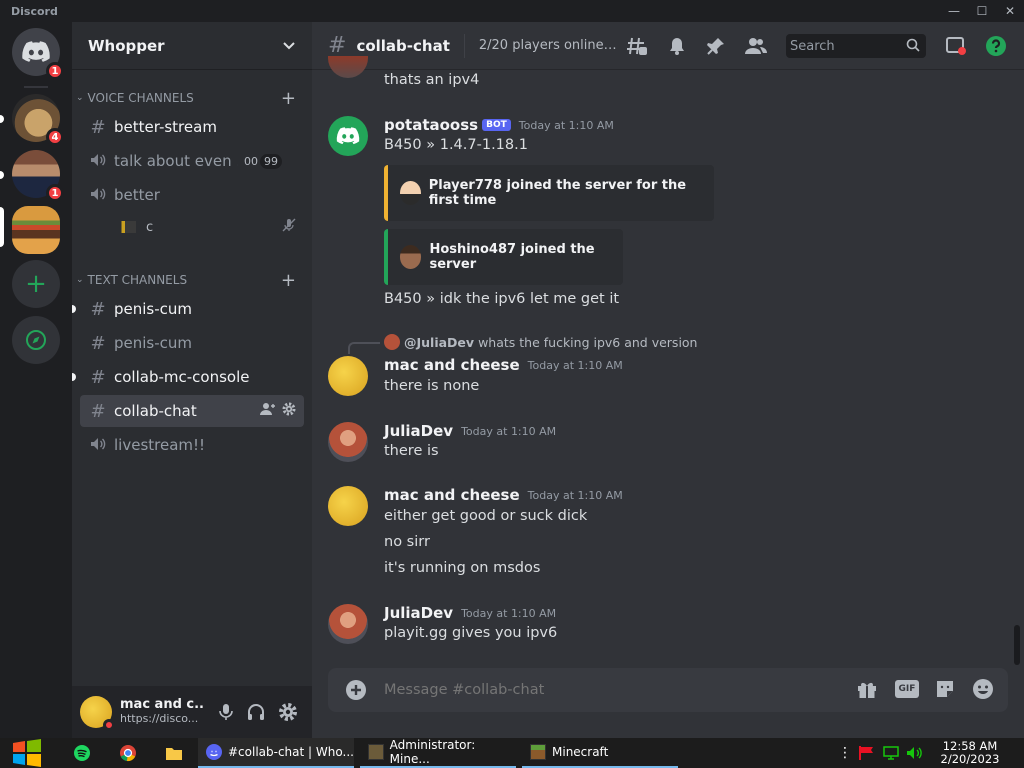 Image resolution: width=1024 pixels, height=768 pixels. I want to click on message-text: thats an ipv4, so click(432, 80).